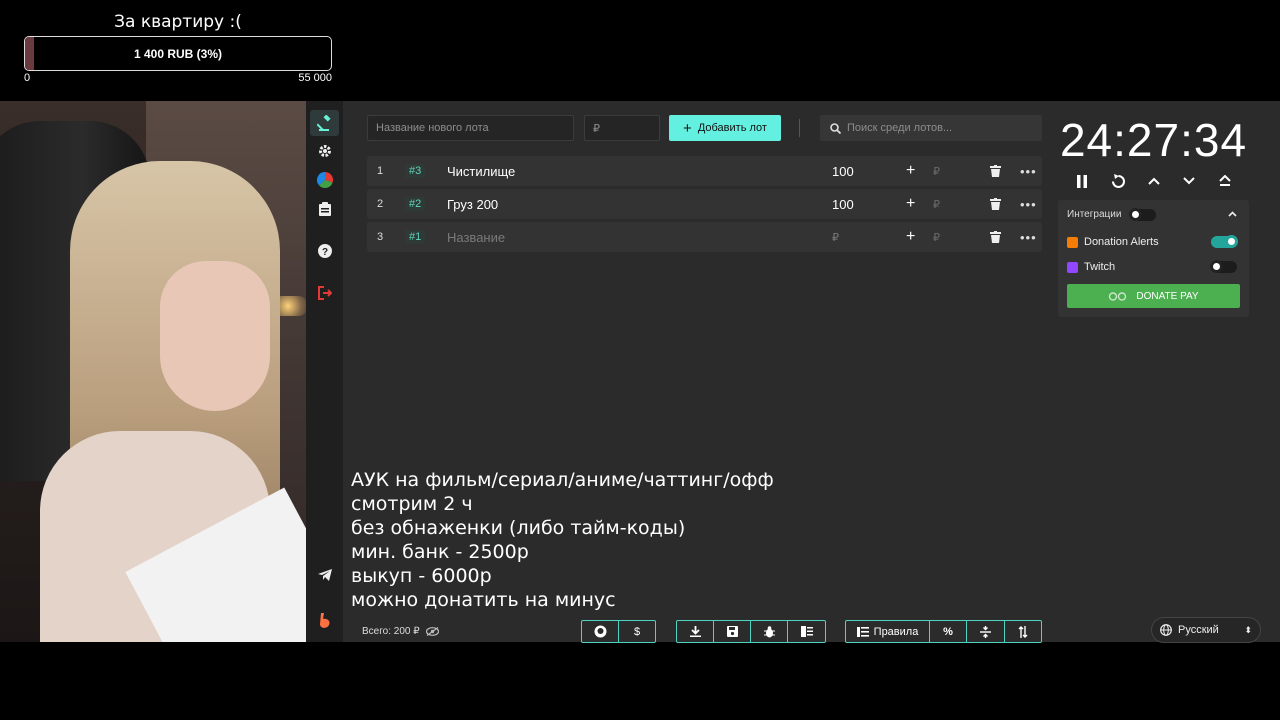 The height and width of the screenshot is (720, 1280). What do you see at coordinates (324, 371) in the screenshot?
I see `sidebar: ?` at bounding box center [324, 371].